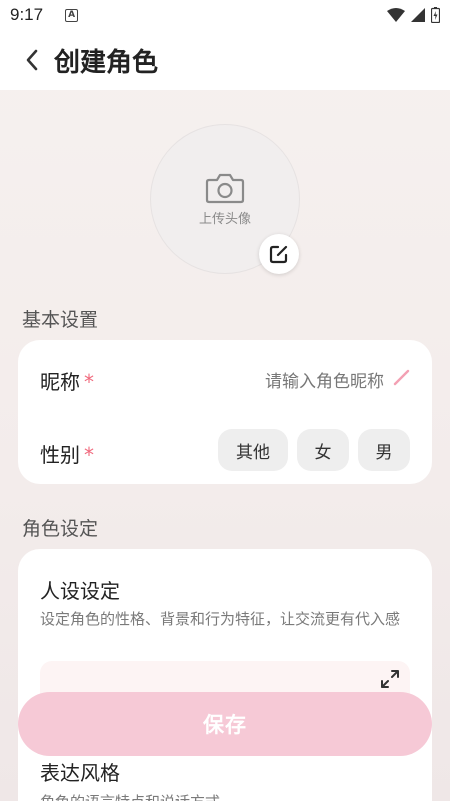 This screenshot has height=801, width=450. What do you see at coordinates (106, 62) in the screenshot?
I see `page-title: 创建角色` at bounding box center [106, 62].